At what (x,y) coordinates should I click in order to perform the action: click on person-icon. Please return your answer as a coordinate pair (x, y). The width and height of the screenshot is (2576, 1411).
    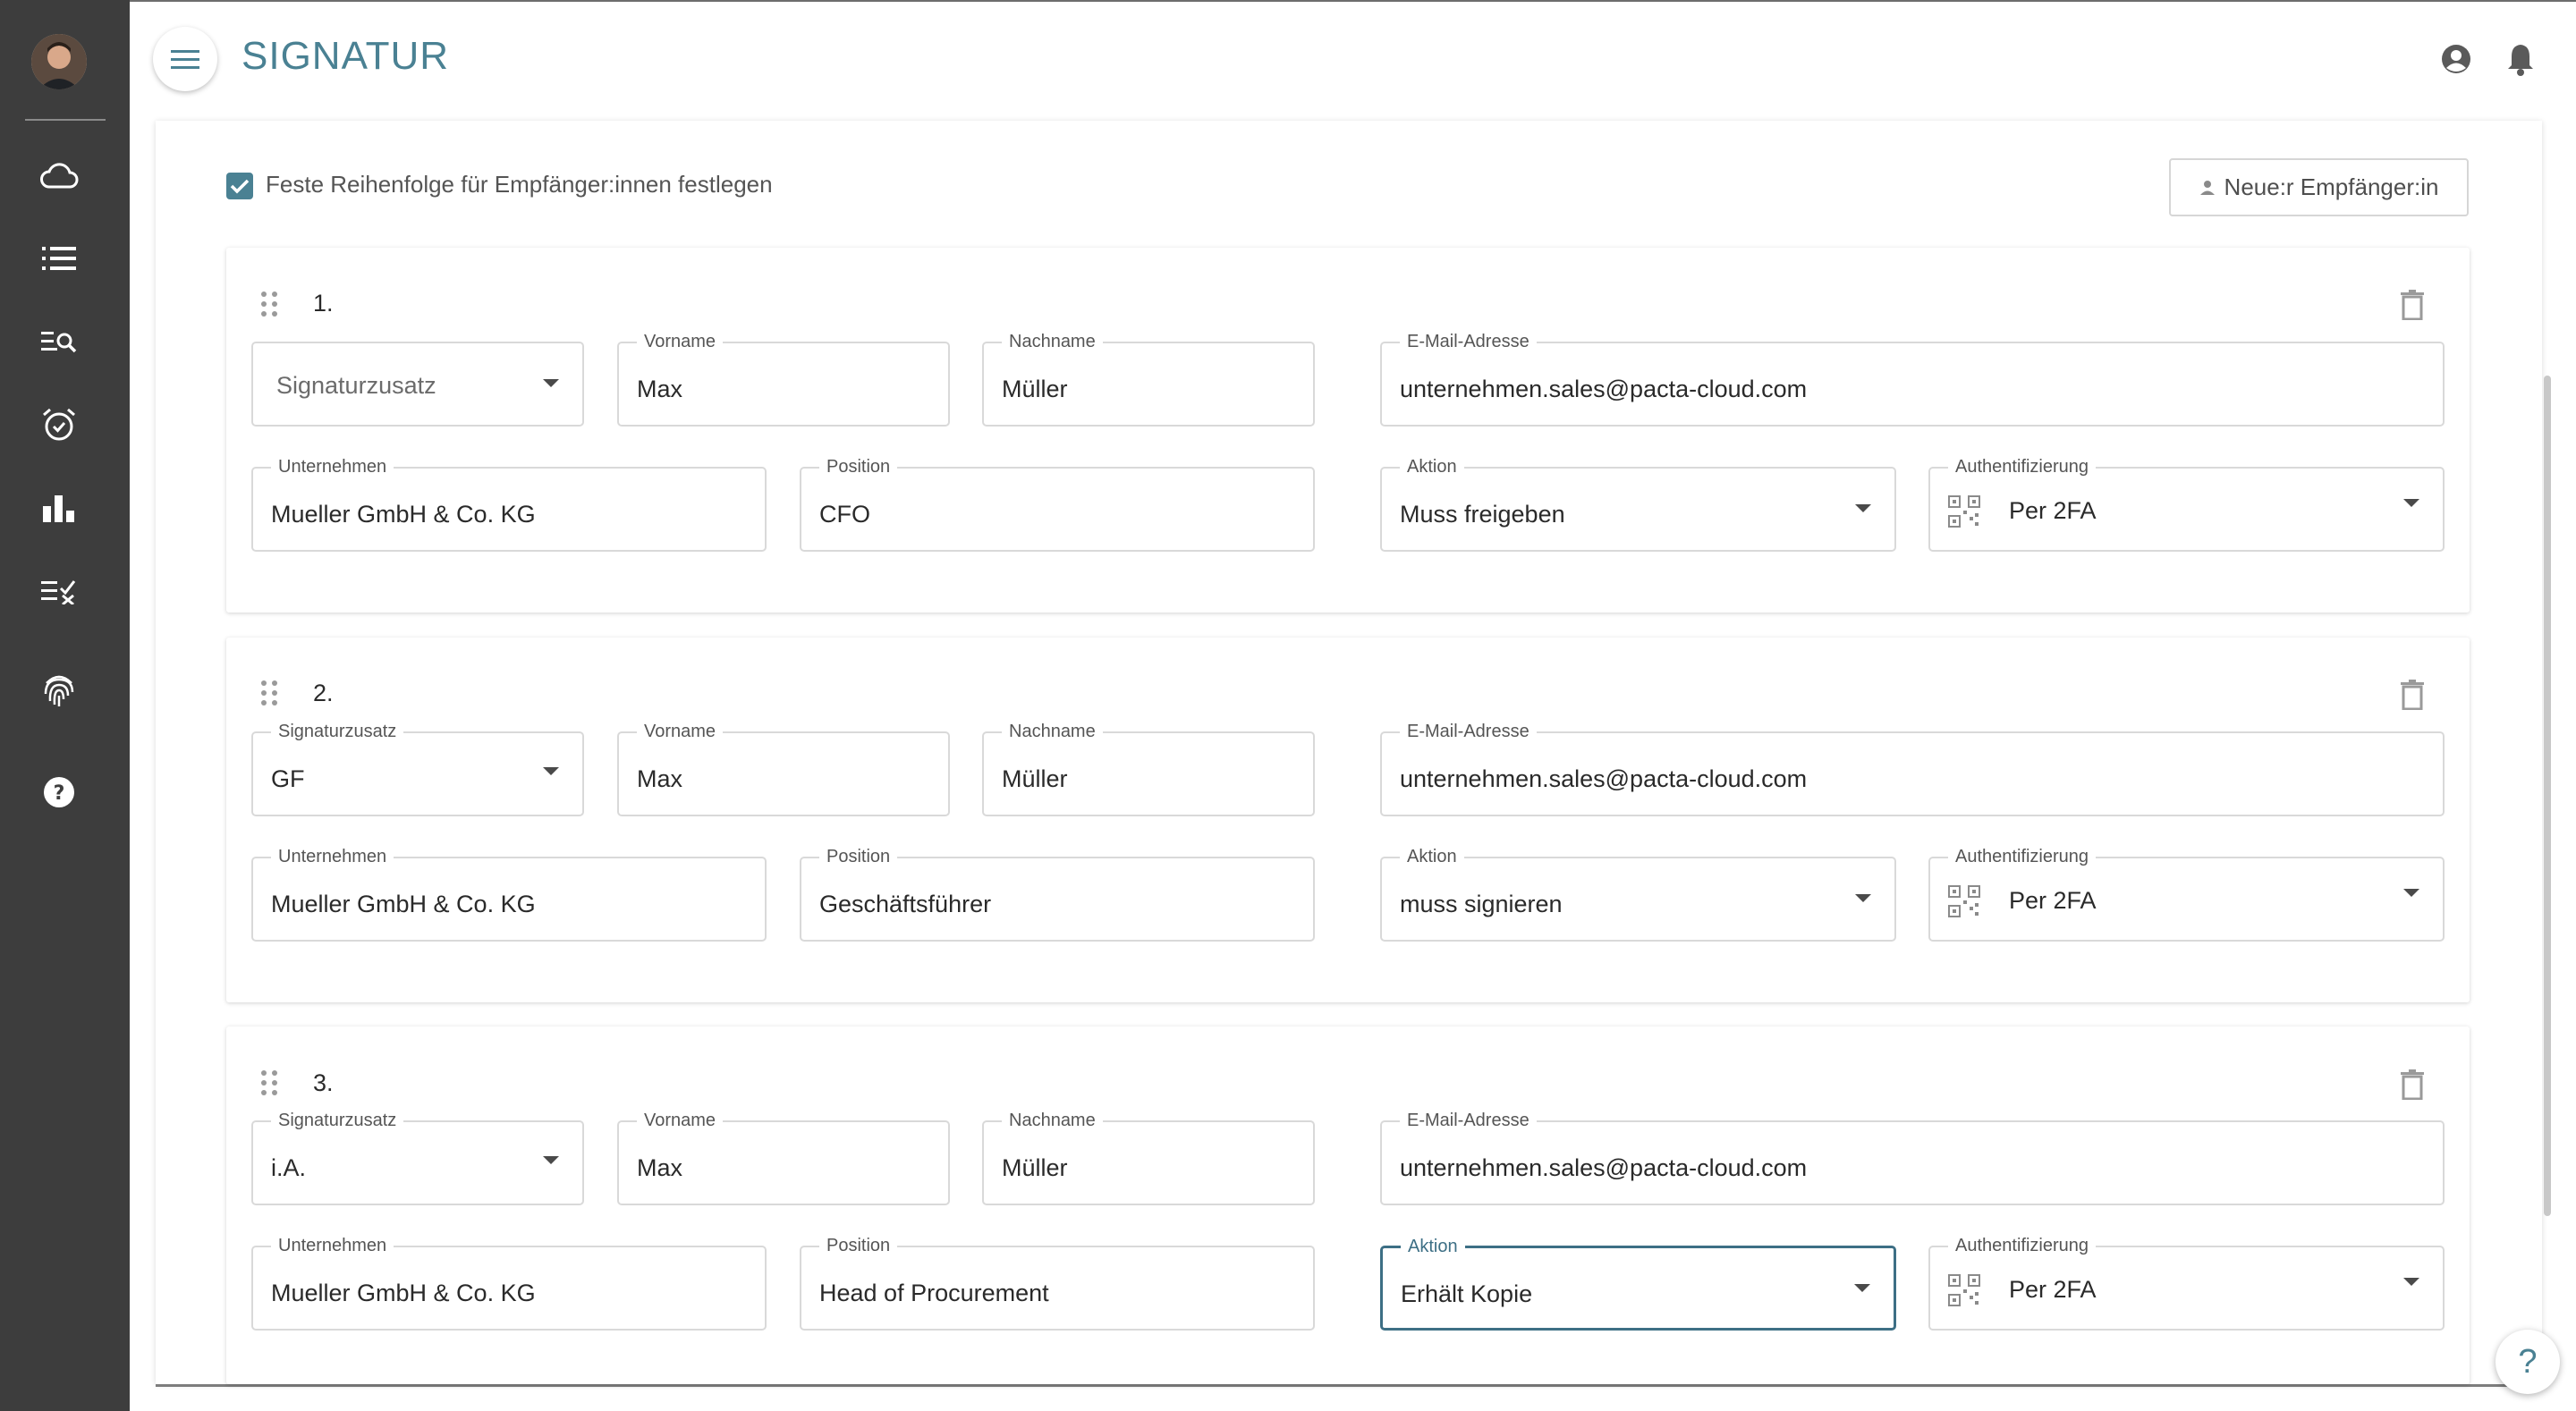
    Looking at the image, I should click on (2207, 187).